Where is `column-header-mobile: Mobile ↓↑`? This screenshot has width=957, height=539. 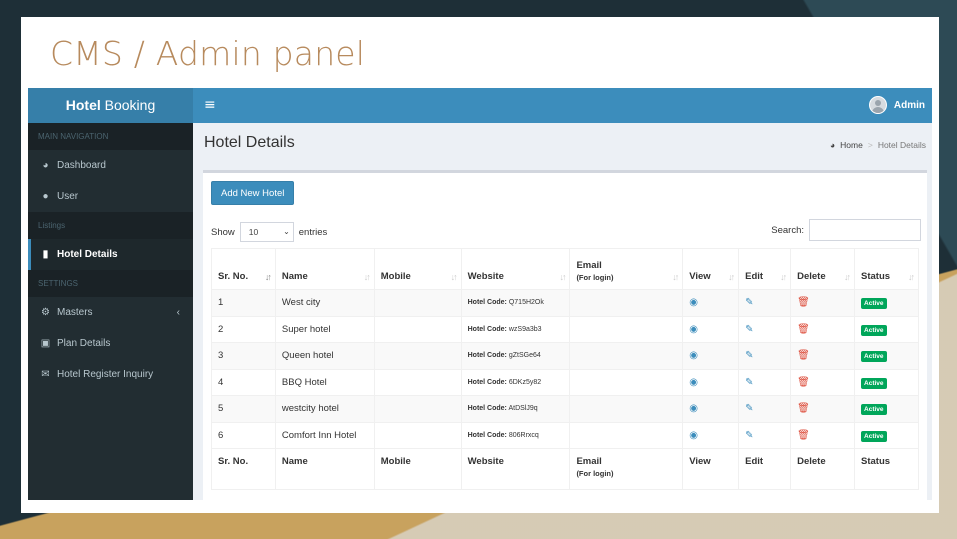 column-header-mobile: Mobile ↓↑ is located at coordinates (417, 269).